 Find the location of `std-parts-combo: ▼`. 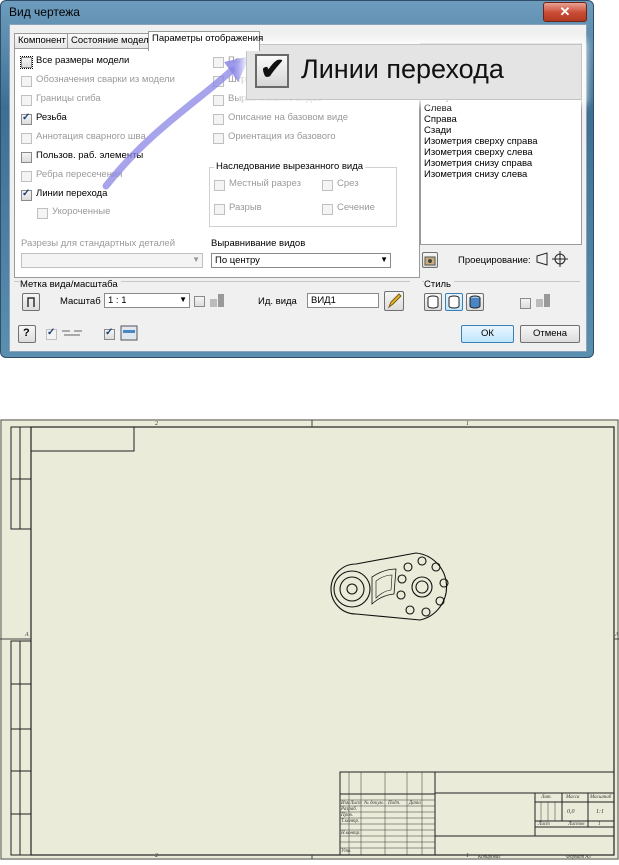

std-parts-combo: ▼ is located at coordinates (112, 260).